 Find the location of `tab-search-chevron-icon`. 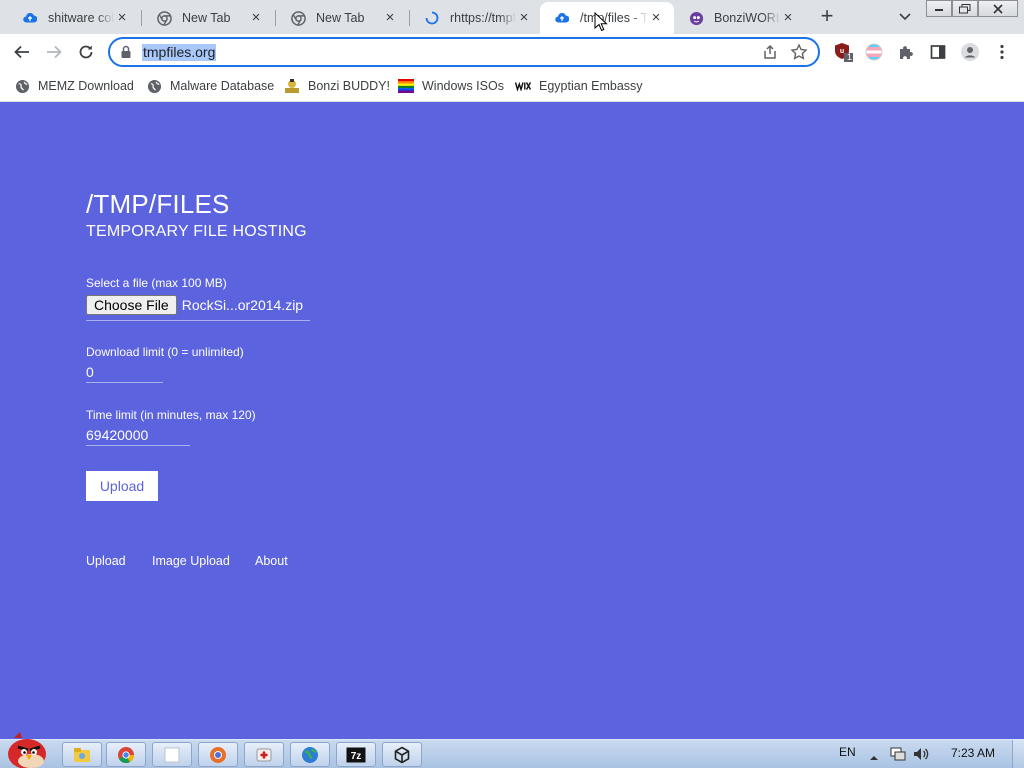

tab-search-chevron-icon is located at coordinates (905, 16).